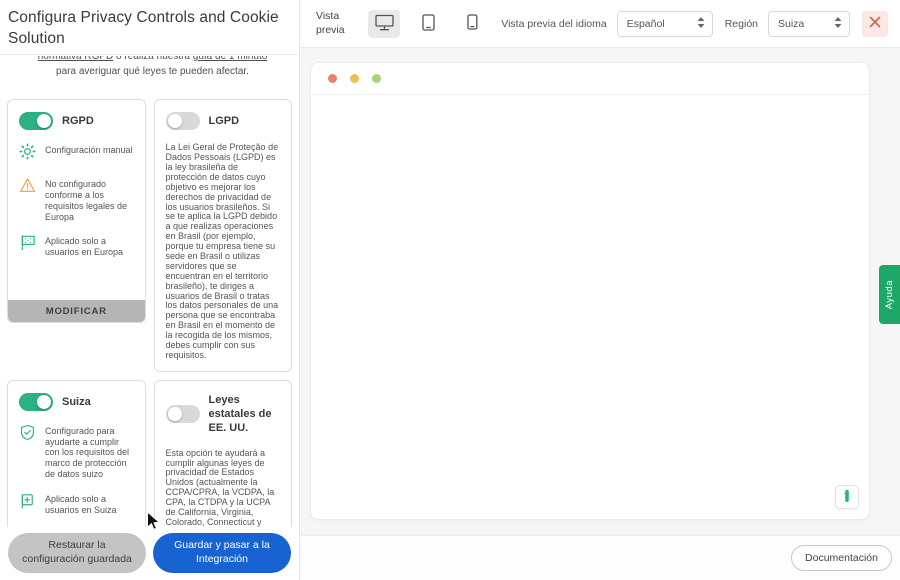 The image size is (900, 580). I want to click on documentation-button: Documentación, so click(841, 558).